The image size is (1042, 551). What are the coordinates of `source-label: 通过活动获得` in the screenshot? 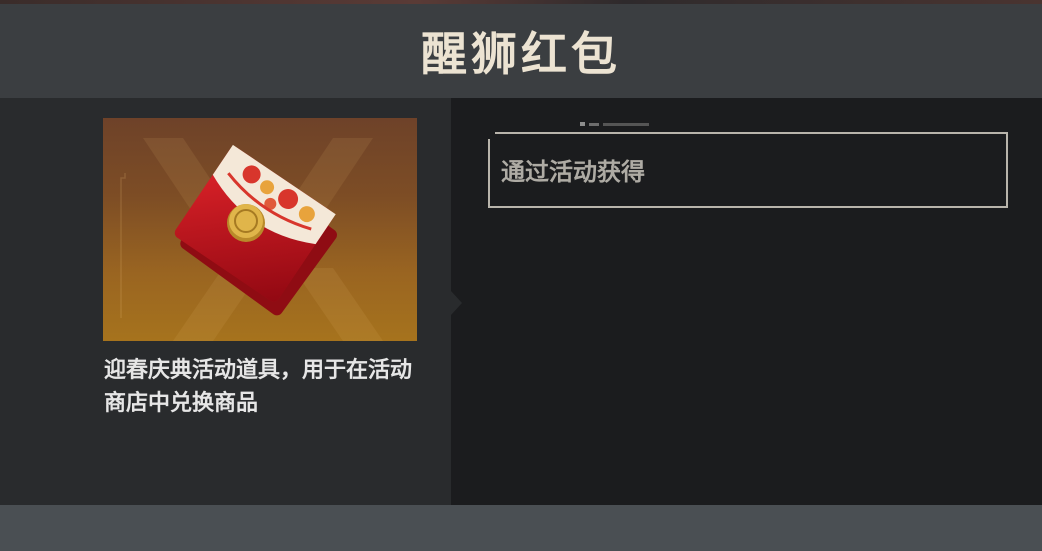 It's located at (573, 172).